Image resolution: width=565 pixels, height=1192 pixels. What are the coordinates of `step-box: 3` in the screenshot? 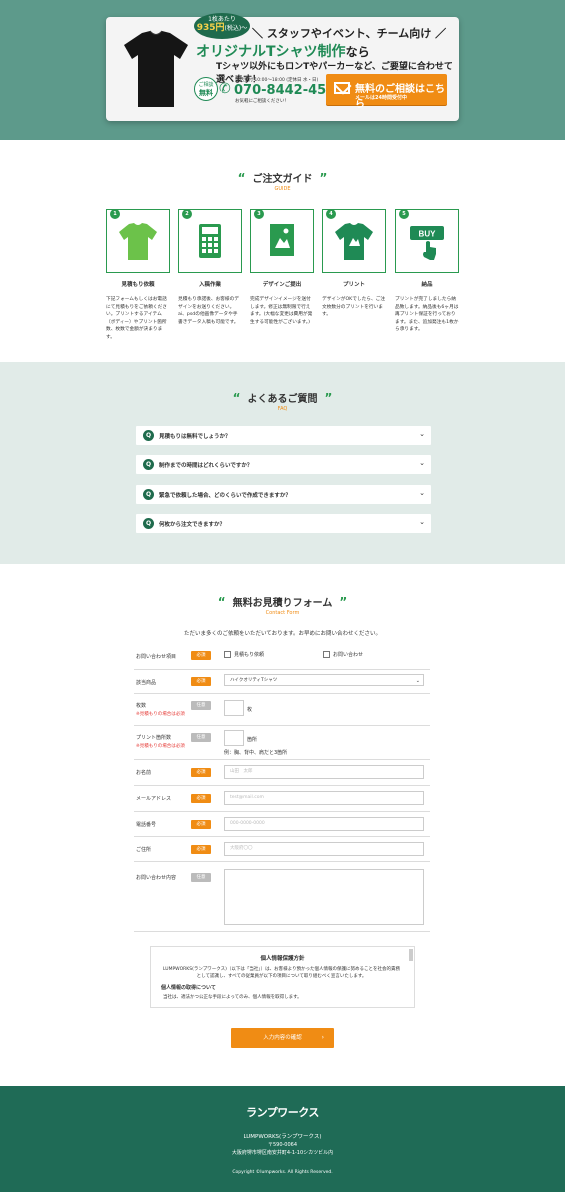 It's located at (282, 241).